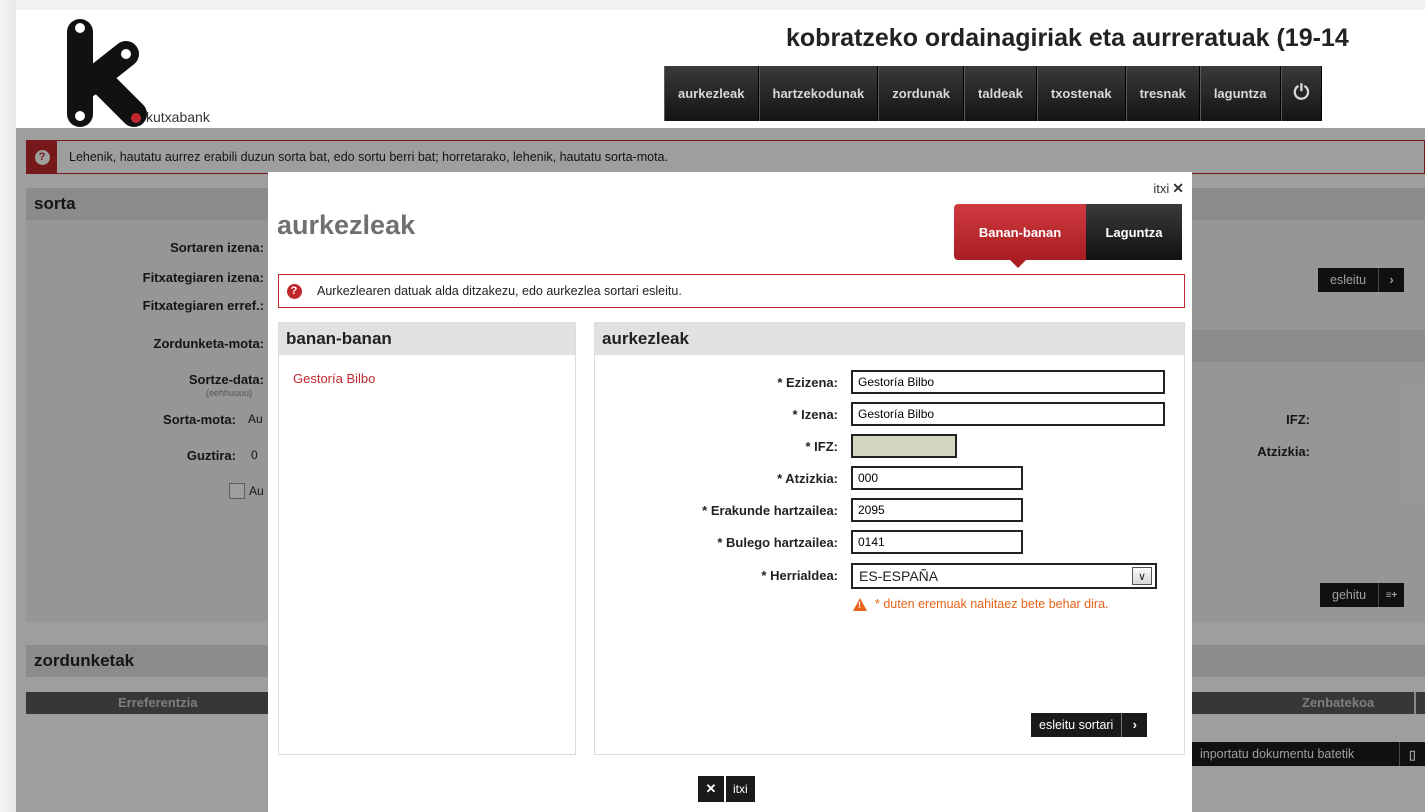 The height and width of the screenshot is (812, 1425). I want to click on page-edge-top, so click(712, 5).